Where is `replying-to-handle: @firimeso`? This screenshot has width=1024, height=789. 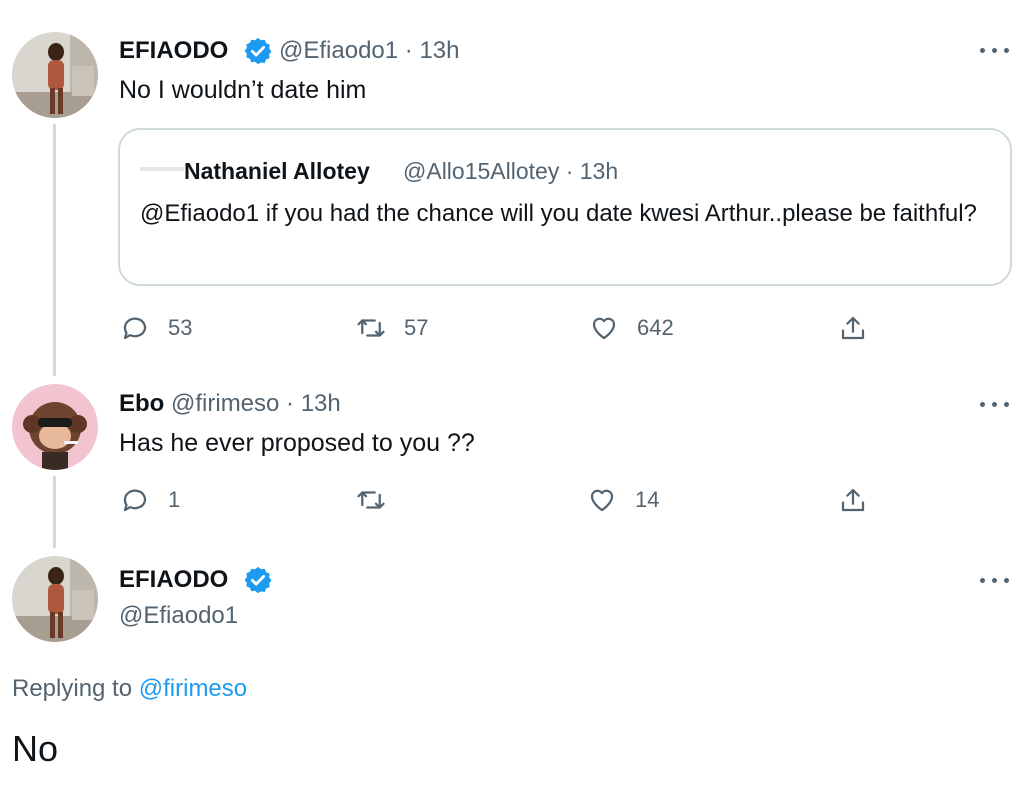 replying-to-handle: @firimeso is located at coordinates (193, 688).